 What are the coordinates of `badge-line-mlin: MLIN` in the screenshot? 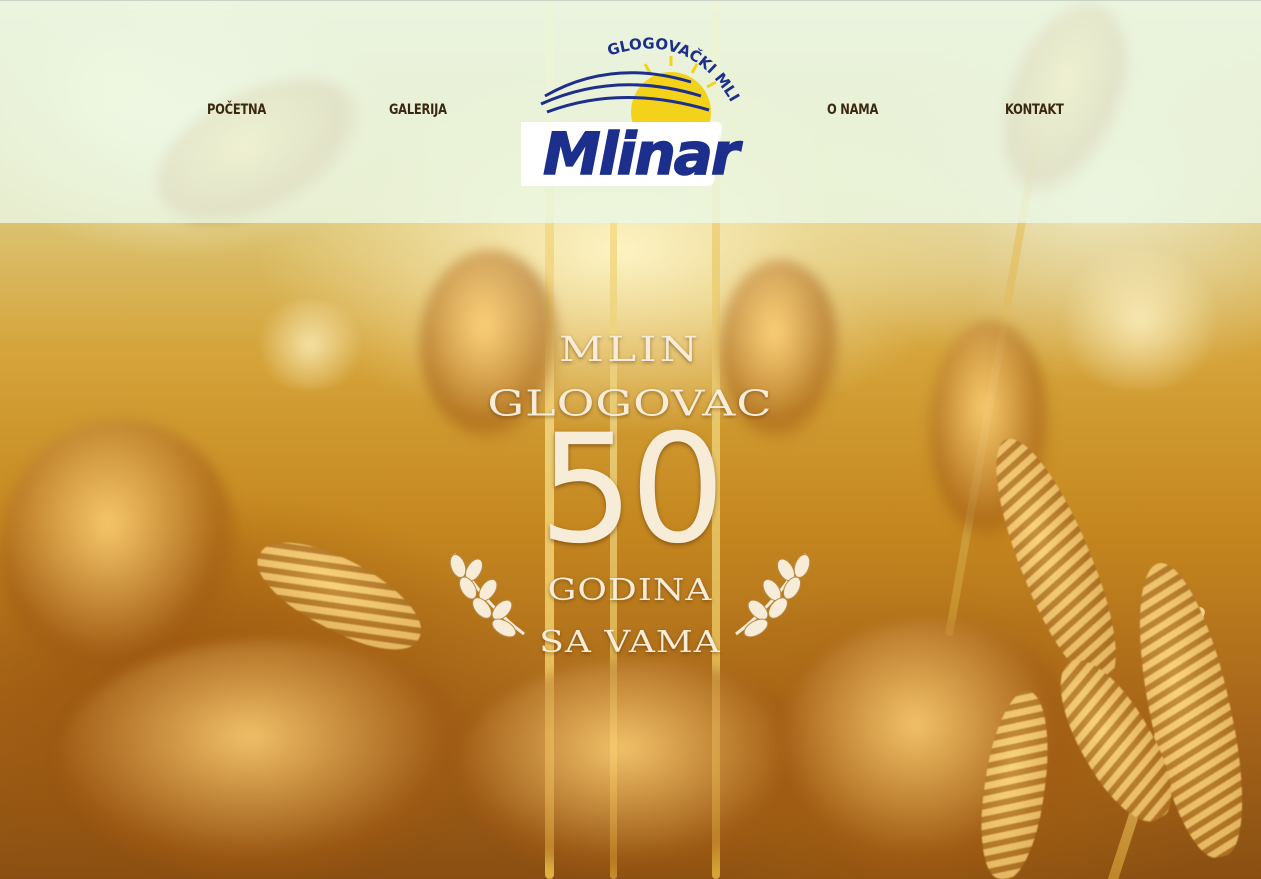 It's located at (630, 349).